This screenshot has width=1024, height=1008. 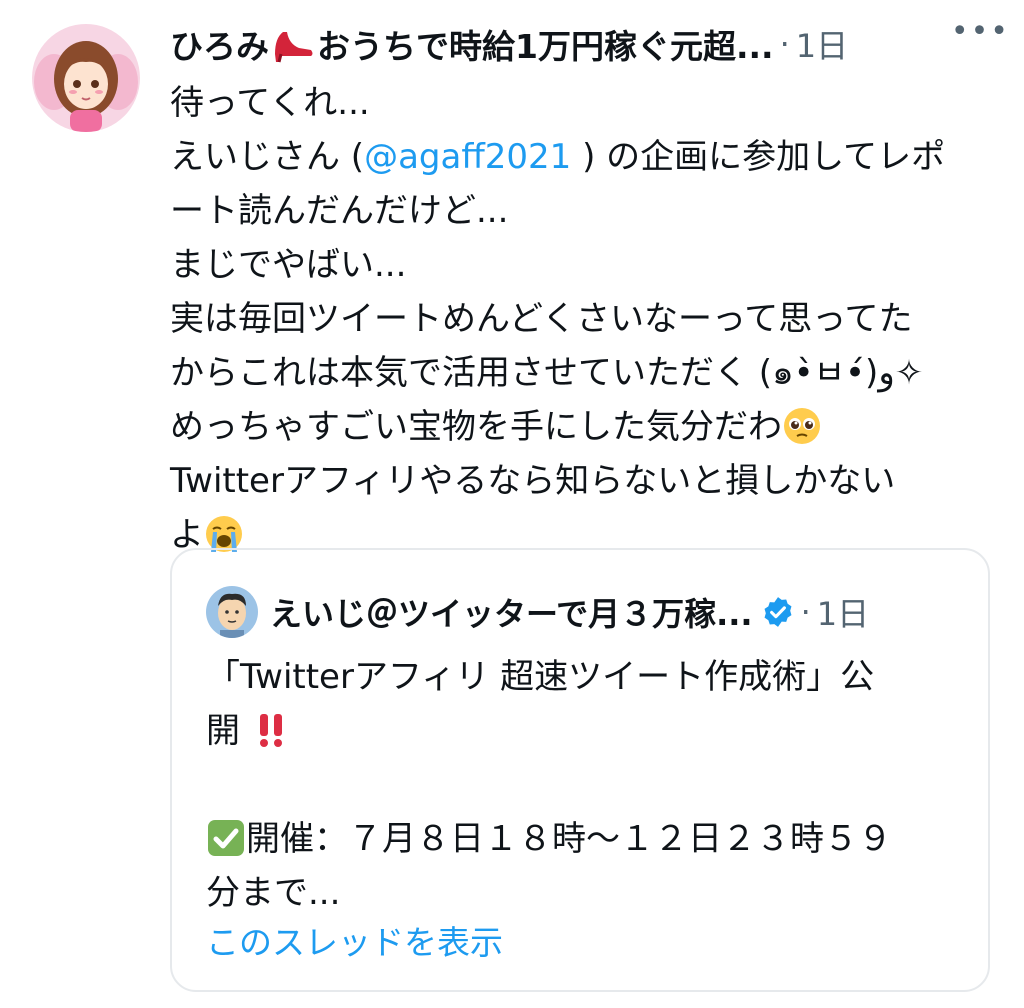 I want to click on show-thread-link: このスレッドを表示, so click(x=354, y=940).